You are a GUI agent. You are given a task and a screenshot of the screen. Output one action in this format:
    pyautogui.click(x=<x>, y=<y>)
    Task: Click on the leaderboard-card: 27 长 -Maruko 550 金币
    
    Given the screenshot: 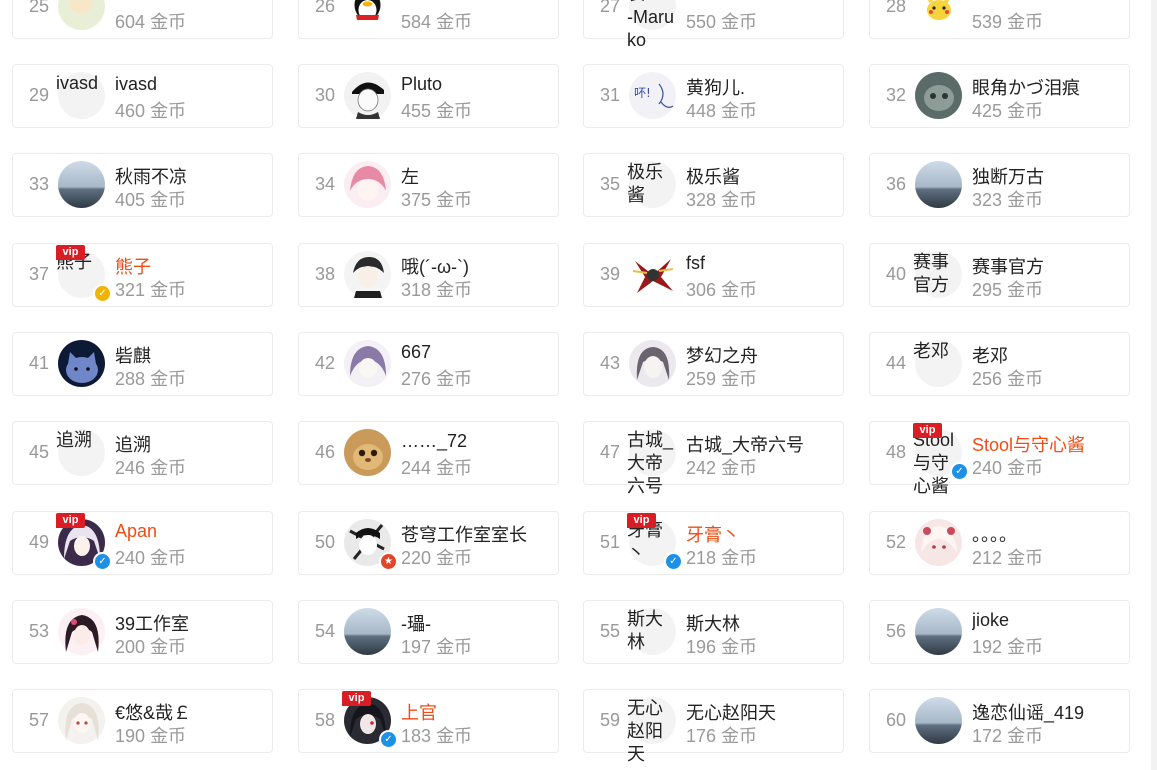 What is the action you would take?
    pyautogui.click(x=713, y=25)
    